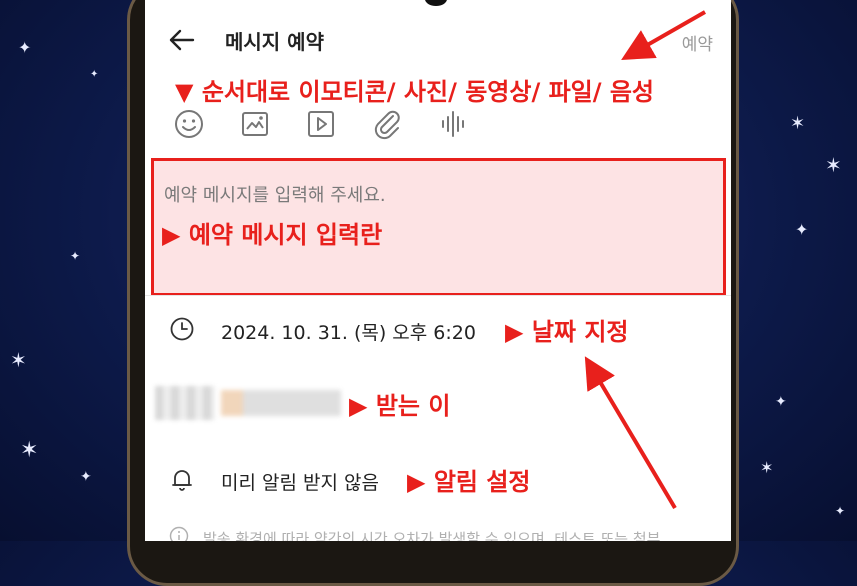  I want to click on toolbar-annotation: ▼ 순서대로 이모티콘/ 사진/ 동영상/ 파일/ 음성, so click(415, 92).